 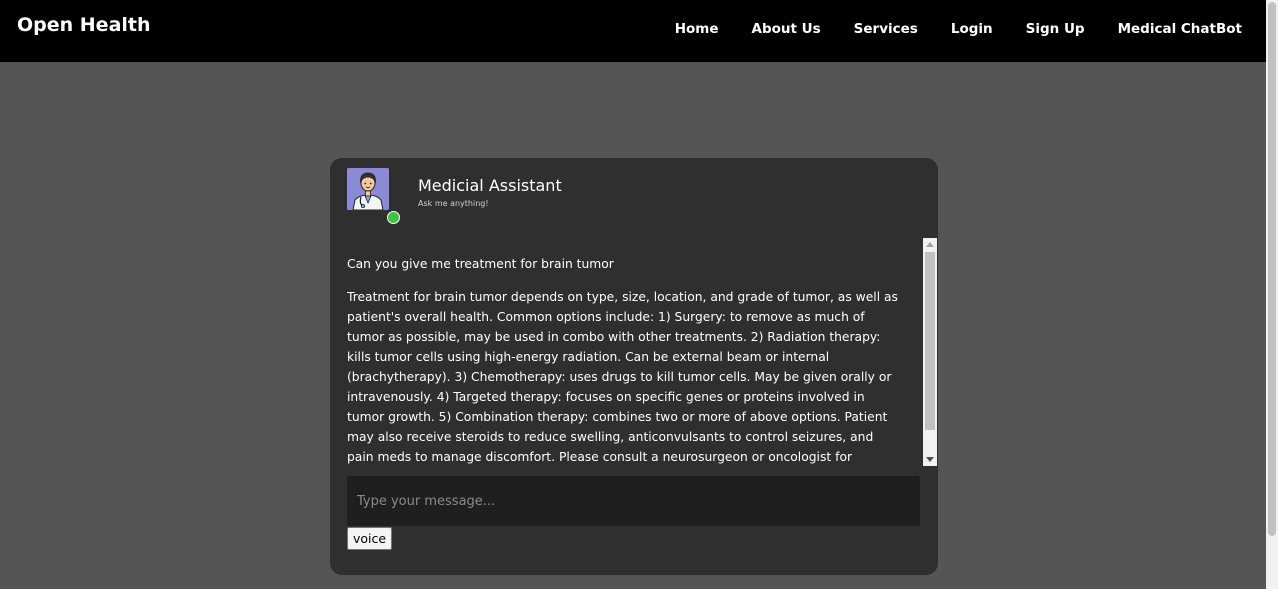 I want to click on assistant-title: Medicial Assistant, so click(x=490, y=185).